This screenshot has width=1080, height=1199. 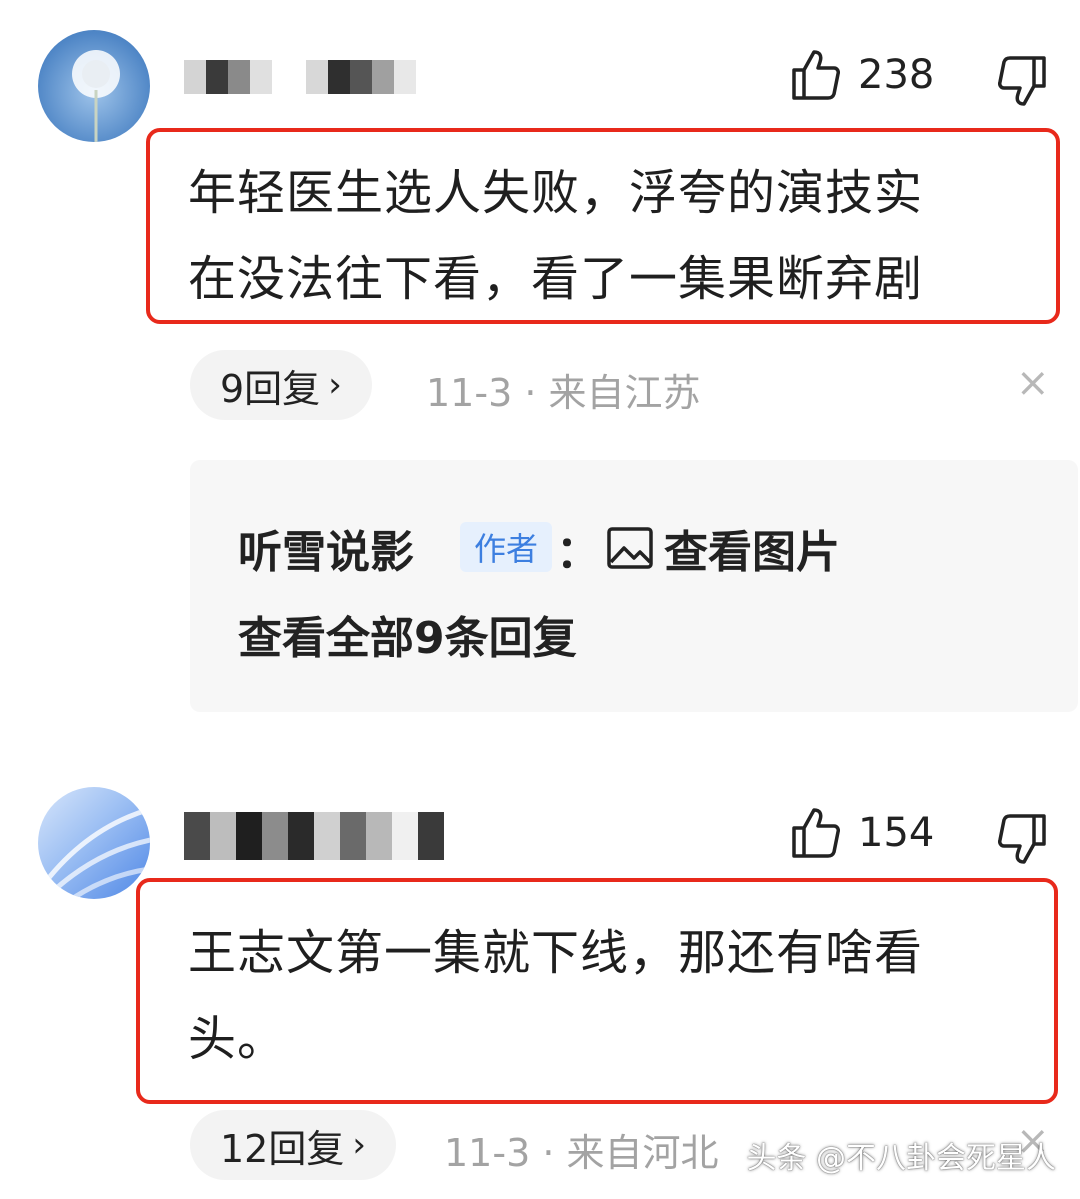 What do you see at coordinates (556, 193) in the screenshot?
I see `comment-line: 年轻医生选人失败，浮夸的演技实` at bounding box center [556, 193].